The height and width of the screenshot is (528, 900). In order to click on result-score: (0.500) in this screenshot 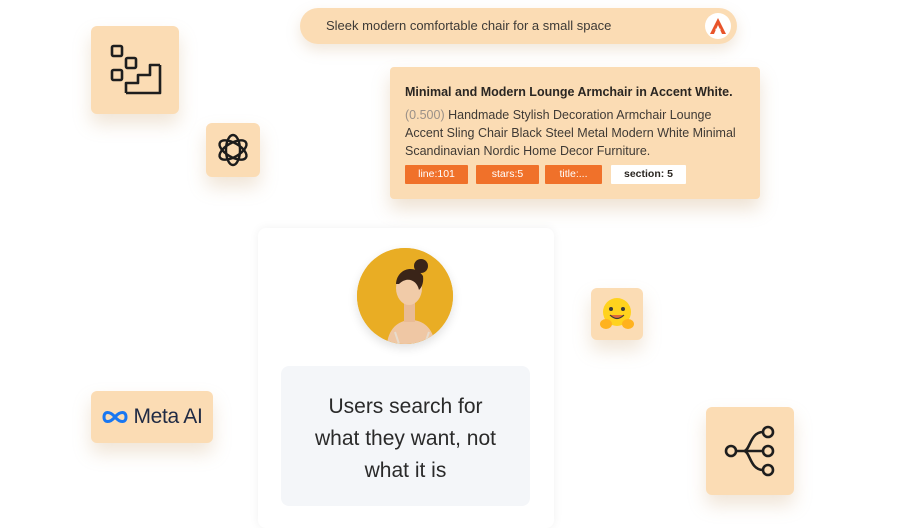, I will do `click(425, 115)`.